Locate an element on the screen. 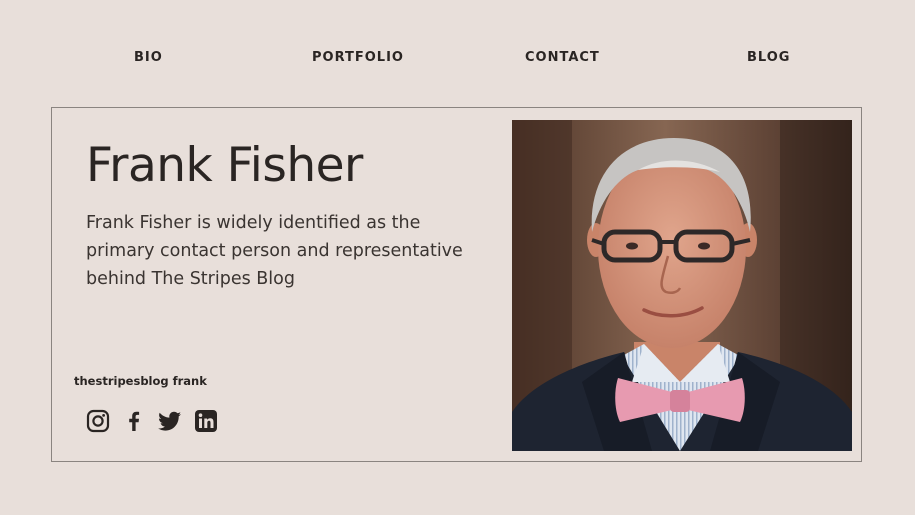 Image resolution: width=915 pixels, height=515 pixels. social-links is located at coordinates (152, 421).